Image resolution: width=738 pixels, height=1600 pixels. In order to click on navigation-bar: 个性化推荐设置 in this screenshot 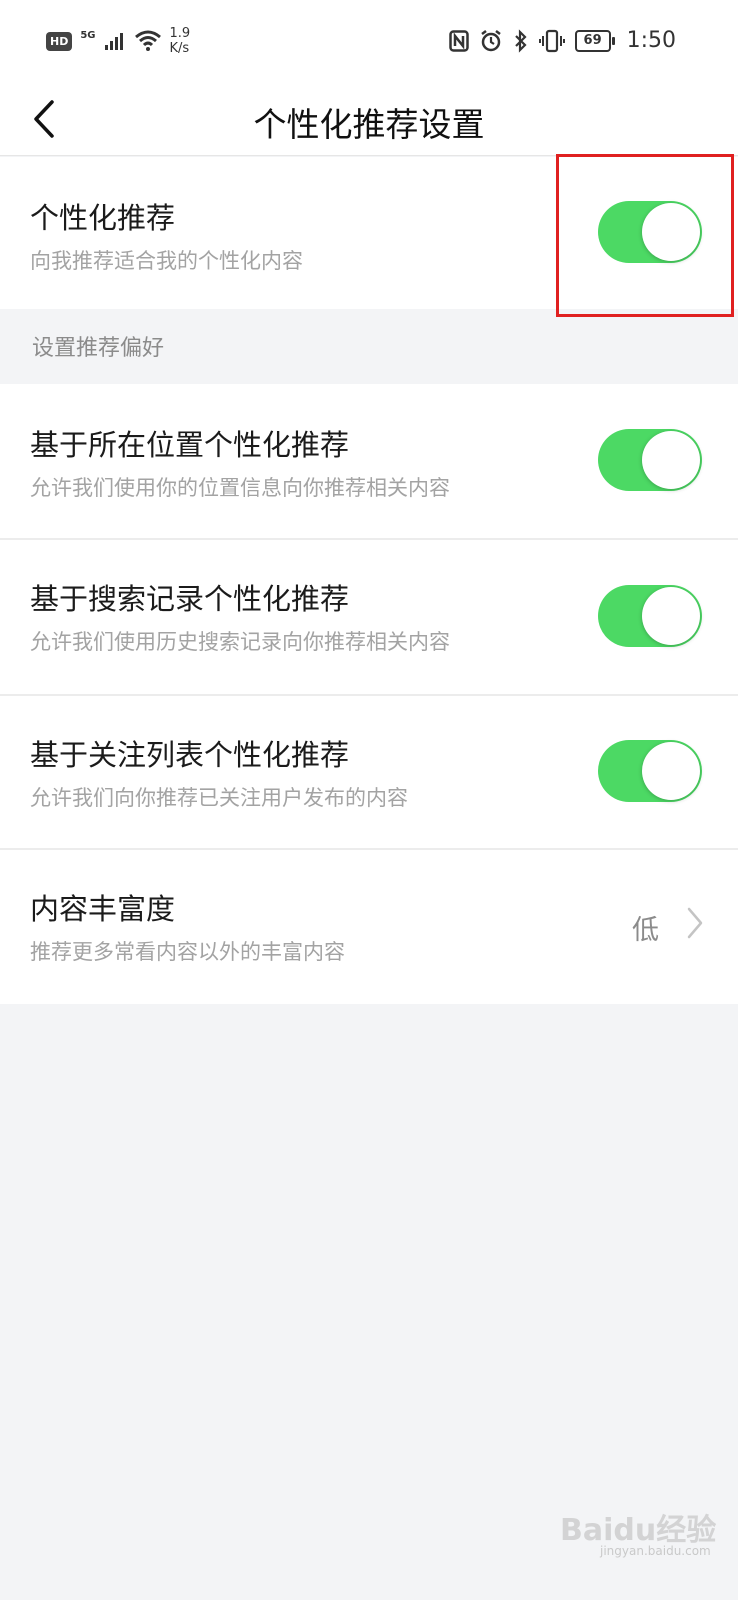, I will do `click(369, 120)`.